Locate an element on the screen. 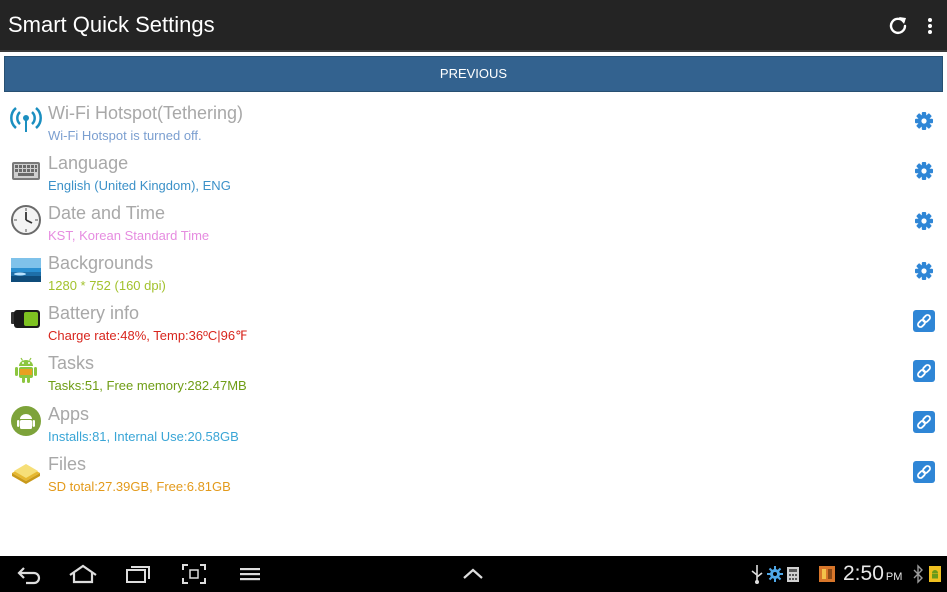  list-item-tasks: Tasks Tasks:51, Free memory:282.47MB is located at coordinates (473, 371).